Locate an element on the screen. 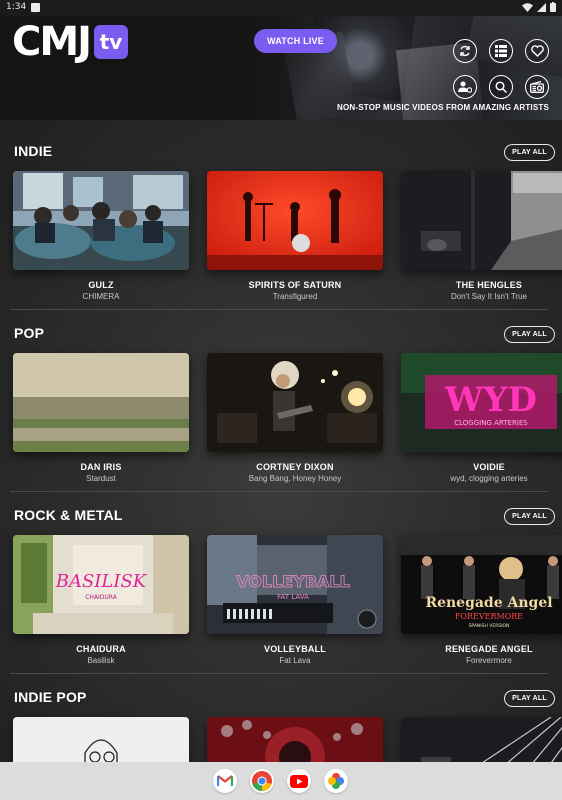  photos-app-icon is located at coordinates (336, 781).